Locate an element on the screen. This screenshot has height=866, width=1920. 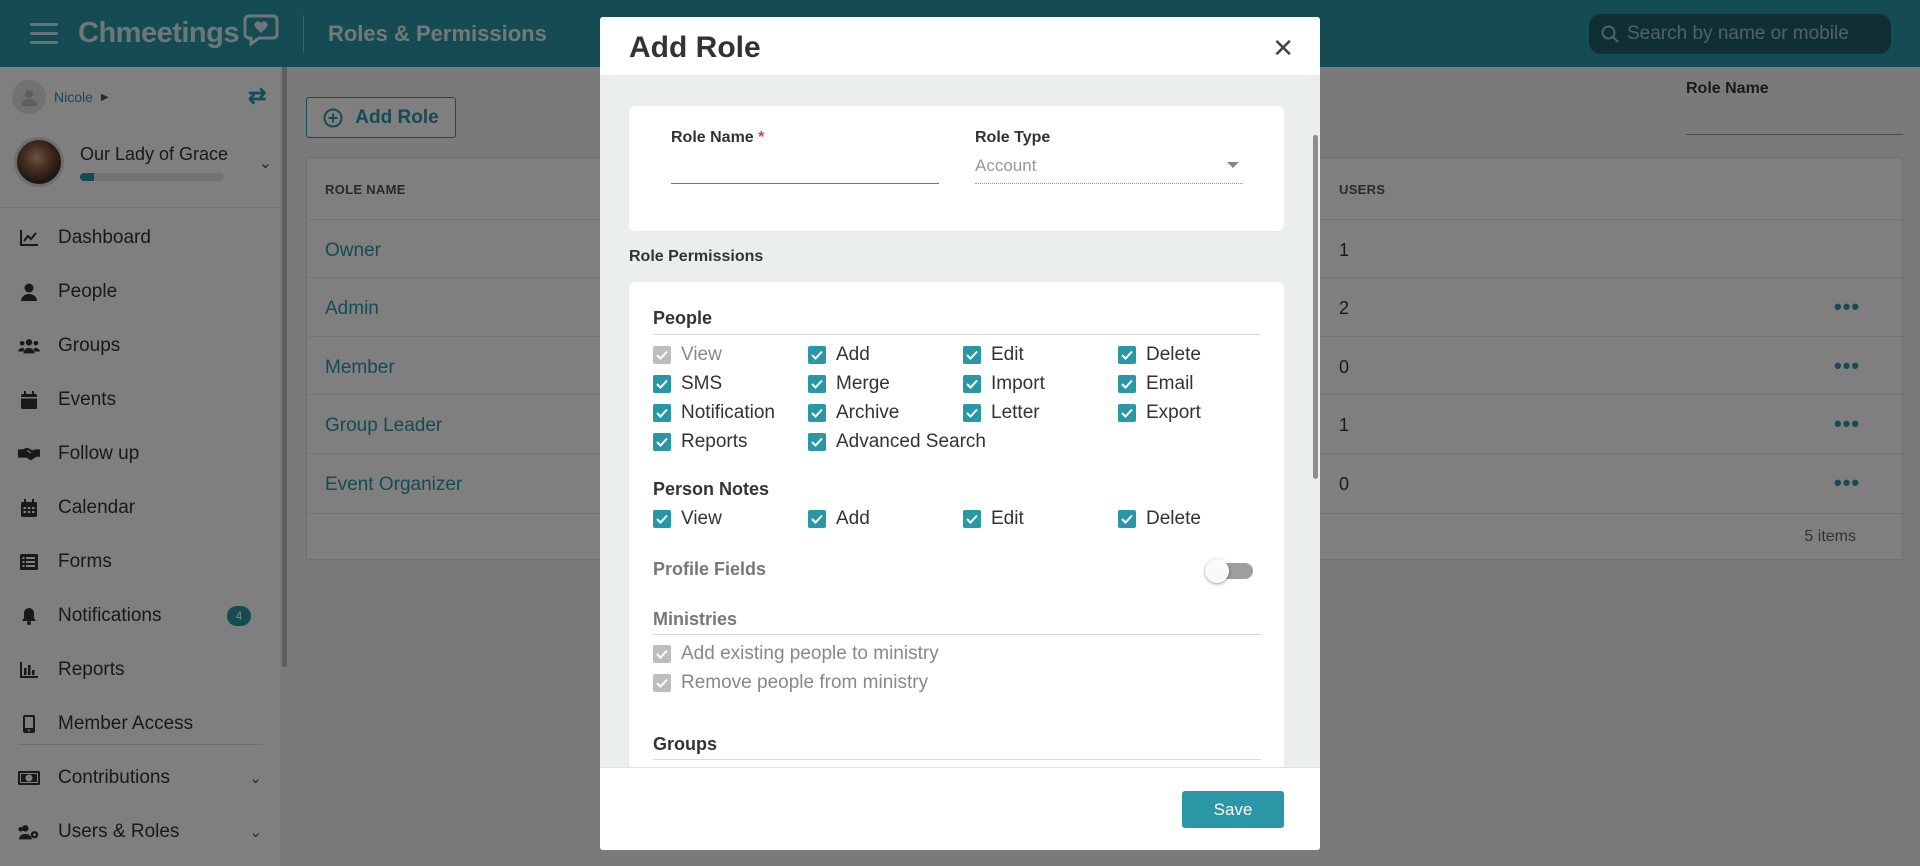
perm-people-advanced-search: Advanced Search is located at coordinates (897, 442).